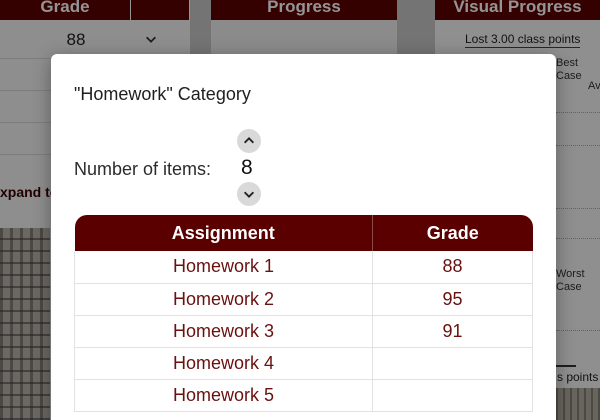  Describe the element at coordinates (247, 168) in the screenshot. I see `items-count-value: 8` at that location.